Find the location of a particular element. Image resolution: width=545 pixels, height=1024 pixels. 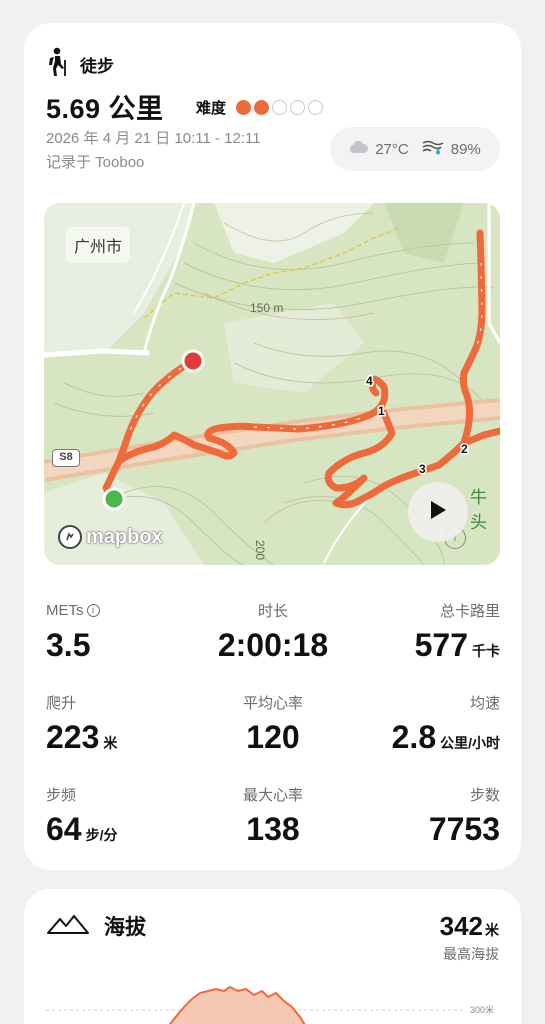

stat-label-calories: 总卡路里 is located at coordinates (469, 611).